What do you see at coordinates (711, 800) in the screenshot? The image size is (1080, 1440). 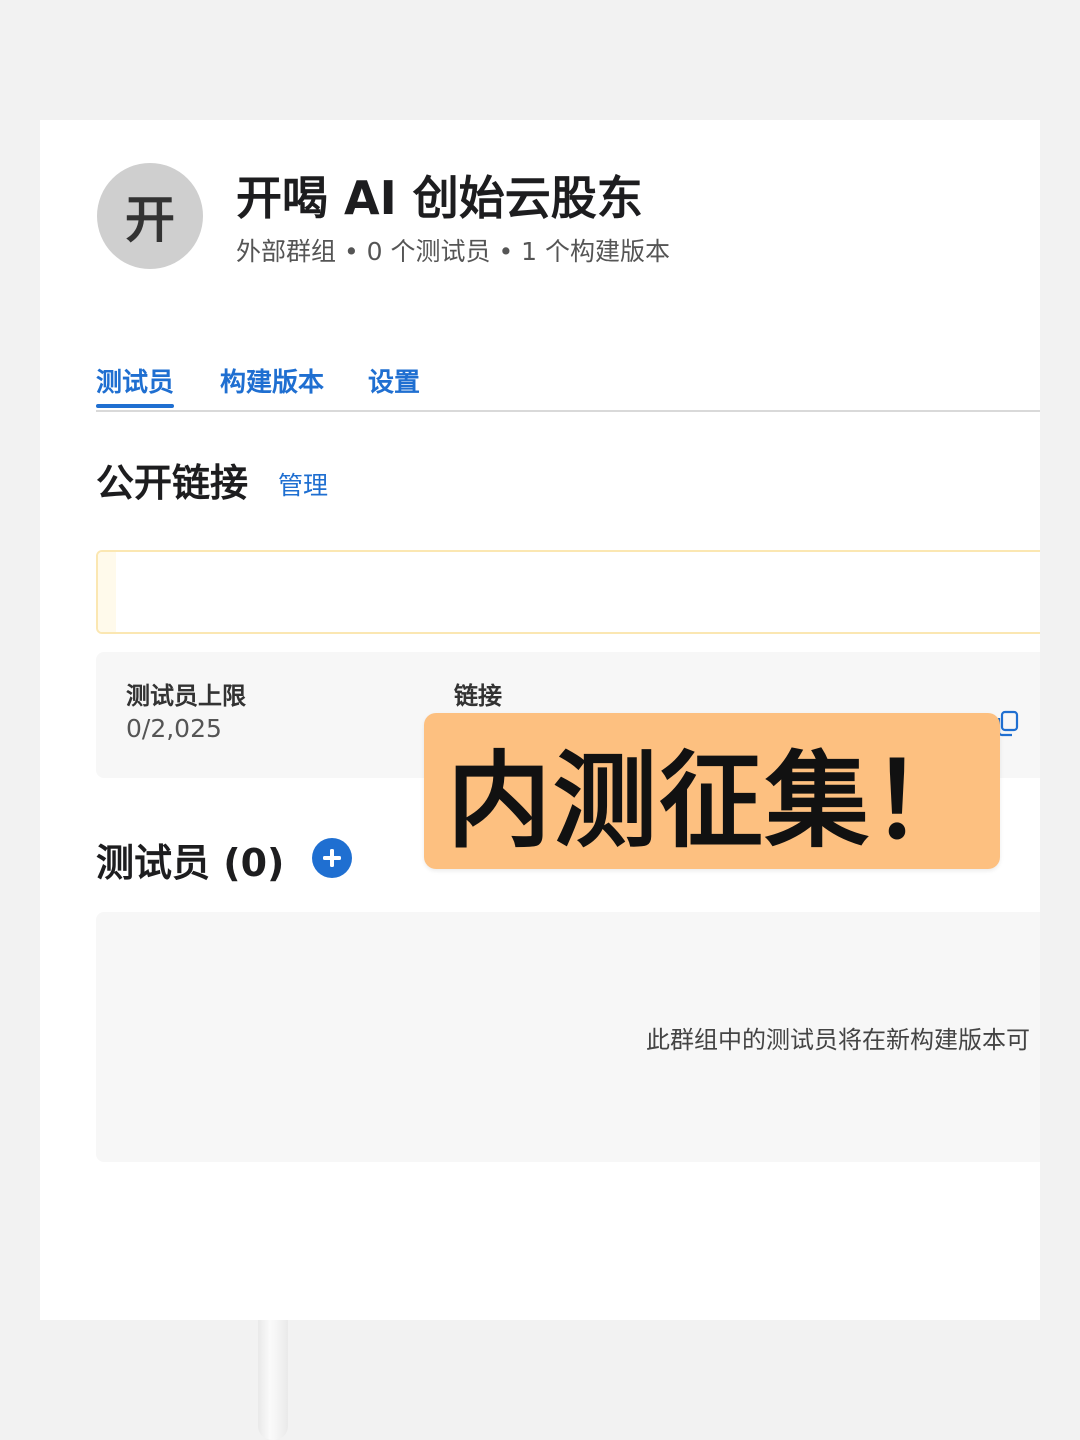 I see `banner-text: 内测征集！` at bounding box center [711, 800].